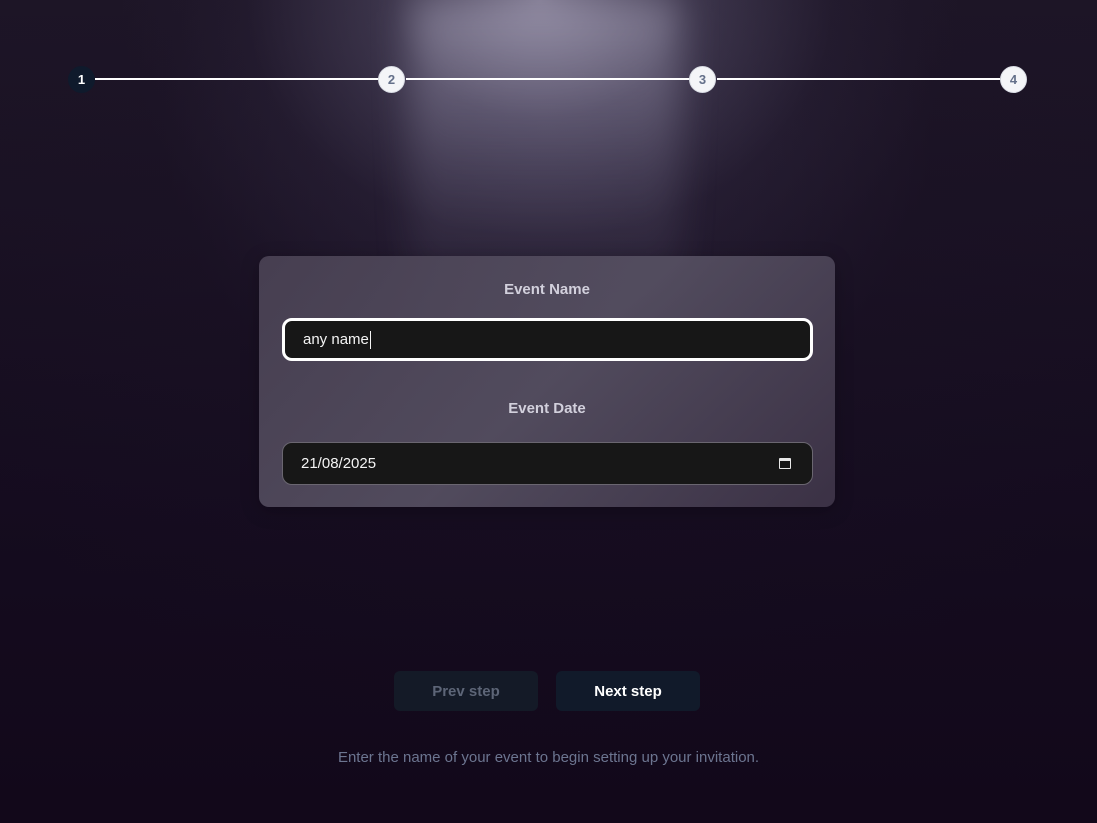 The image size is (1097, 823). Describe the element at coordinates (370, 339) in the screenshot. I see `text-caret` at that location.